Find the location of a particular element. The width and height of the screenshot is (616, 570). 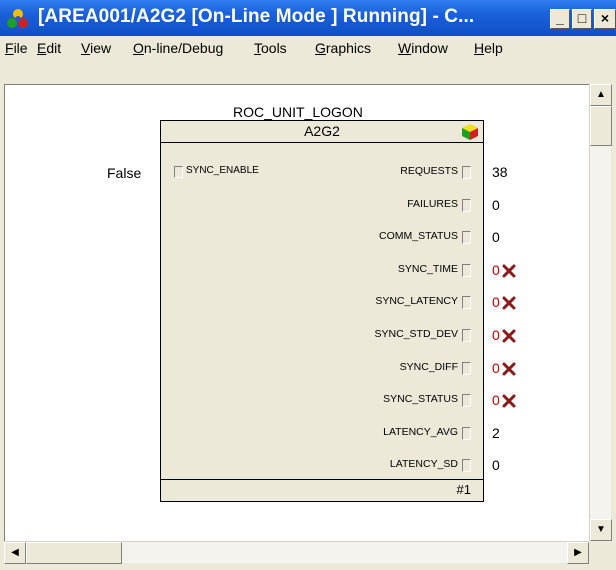

app-icon is located at coordinates (17, 18).